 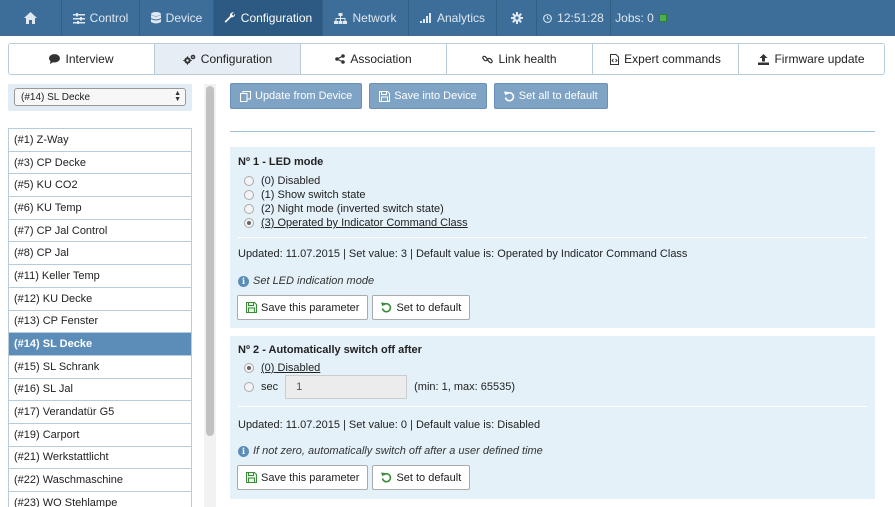 I want to click on device-item: (#3) CP Decke, so click(x=100, y=163).